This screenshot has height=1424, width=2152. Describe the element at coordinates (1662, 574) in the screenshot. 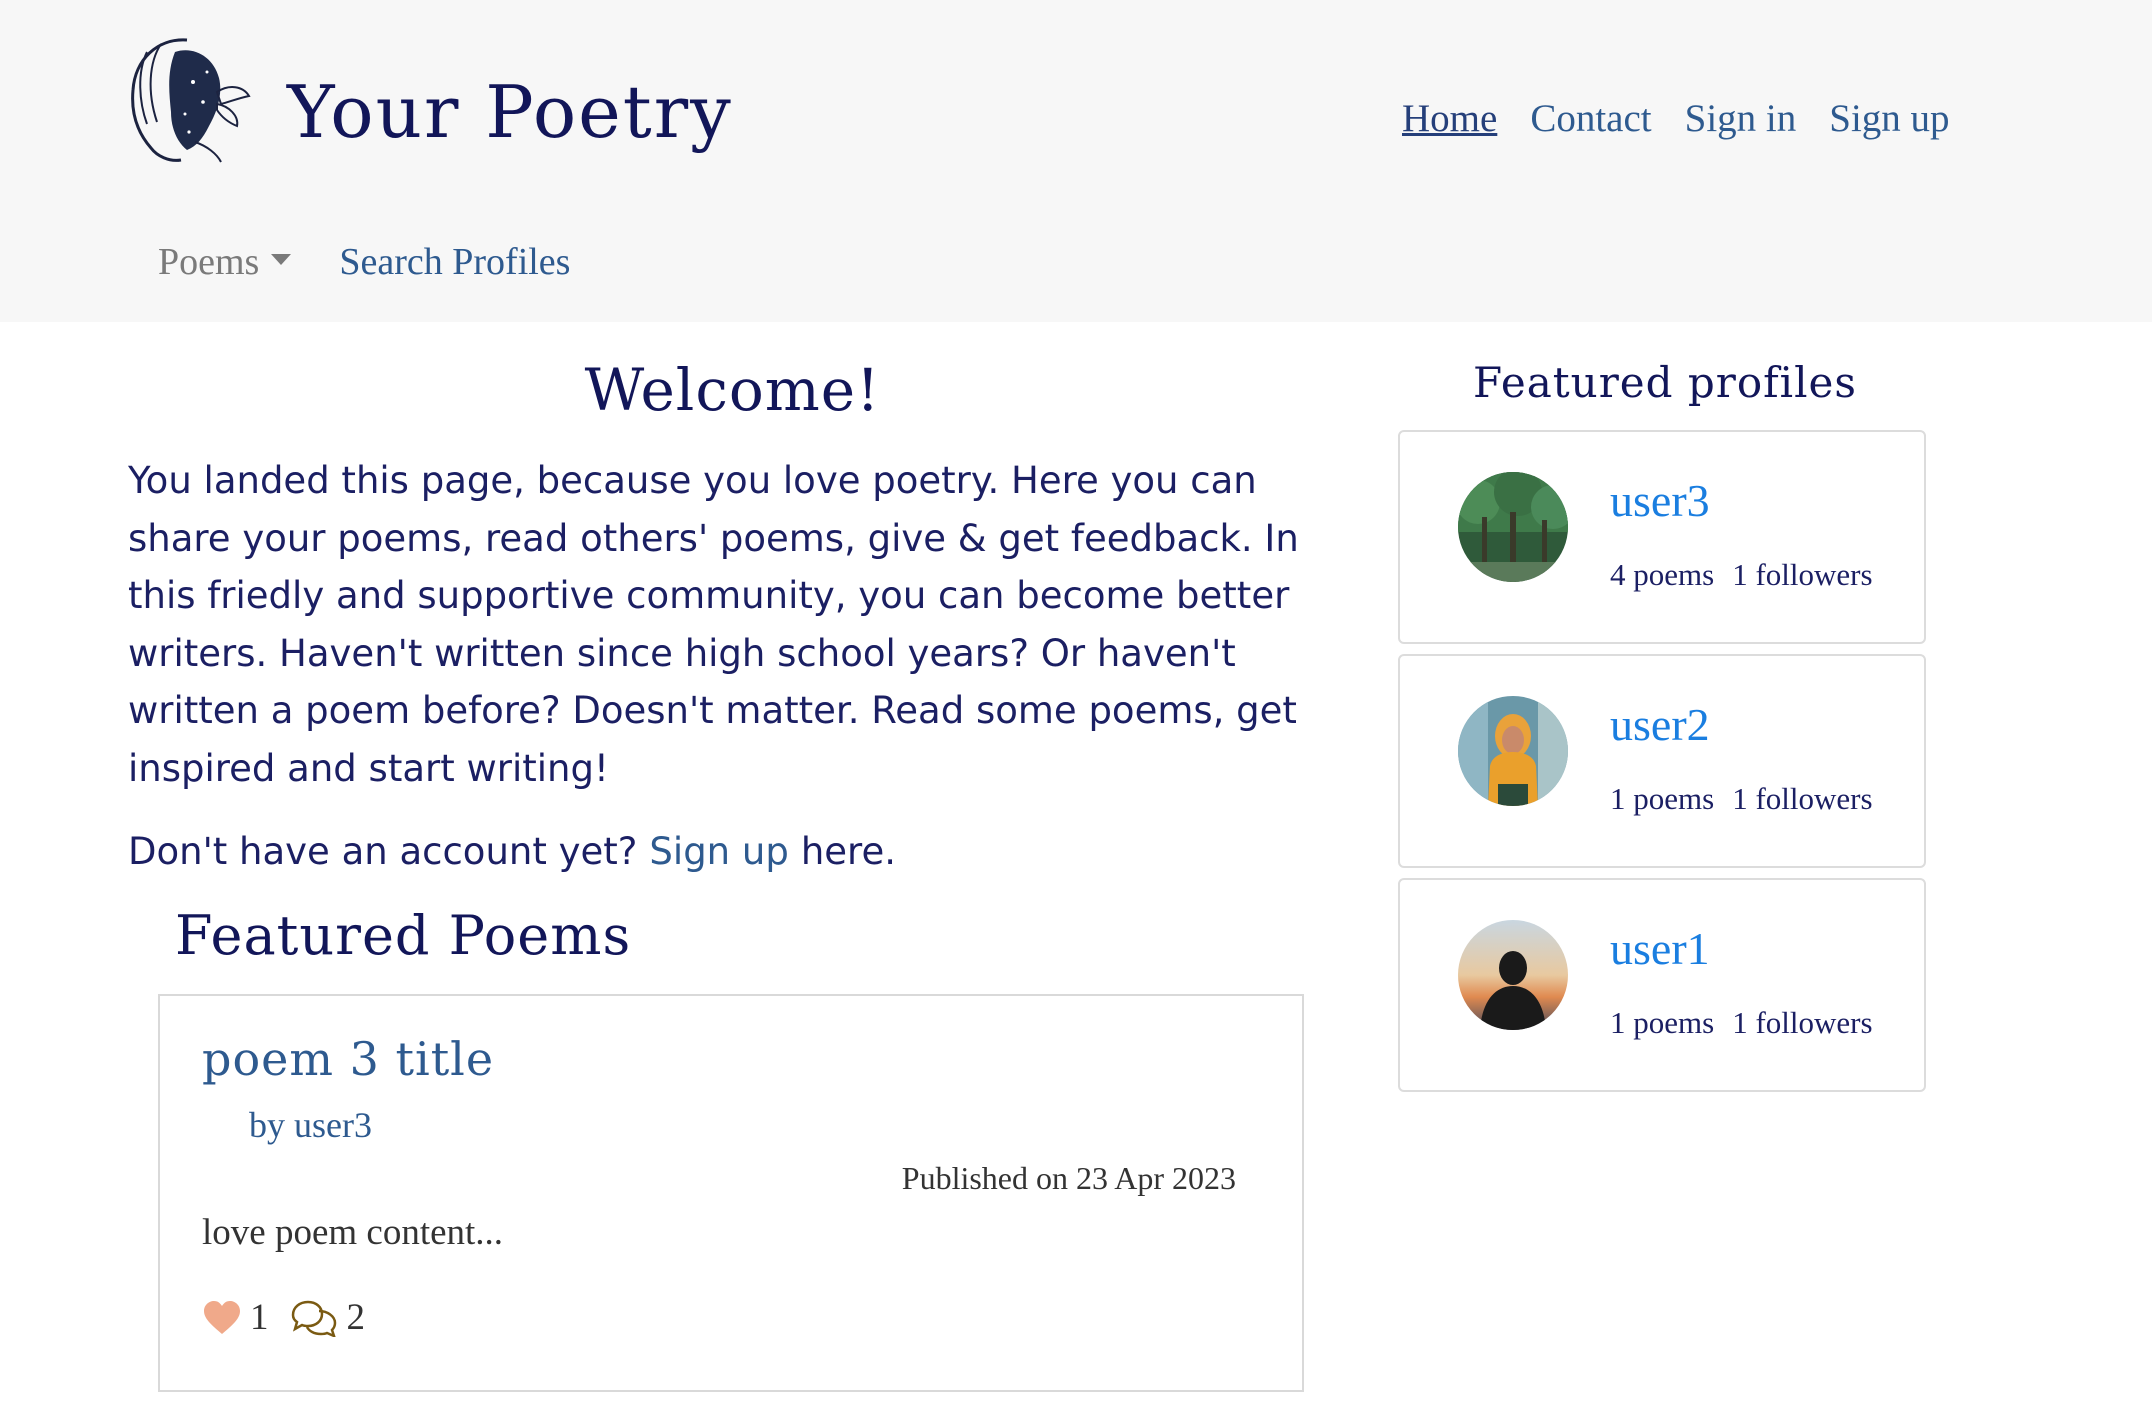

I see `profile-poems-count: 4 poems` at that location.